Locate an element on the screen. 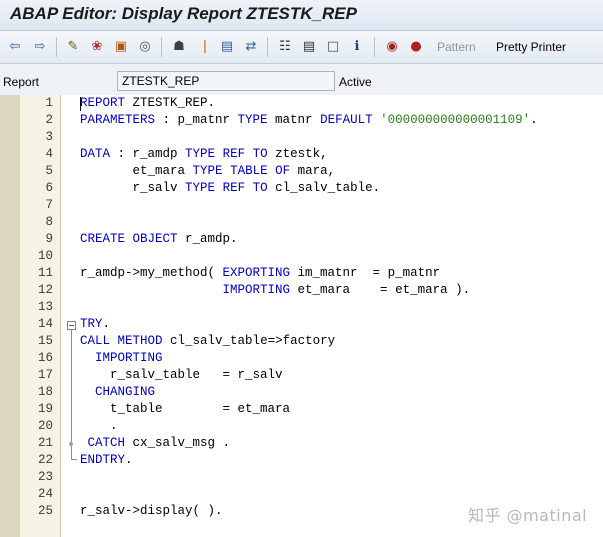 Image resolution: width=603 pixels, height=537 pixels. code-text: DATA : r_amdp TYPE REF TO ztestk, is located at coordinates (204, 154).